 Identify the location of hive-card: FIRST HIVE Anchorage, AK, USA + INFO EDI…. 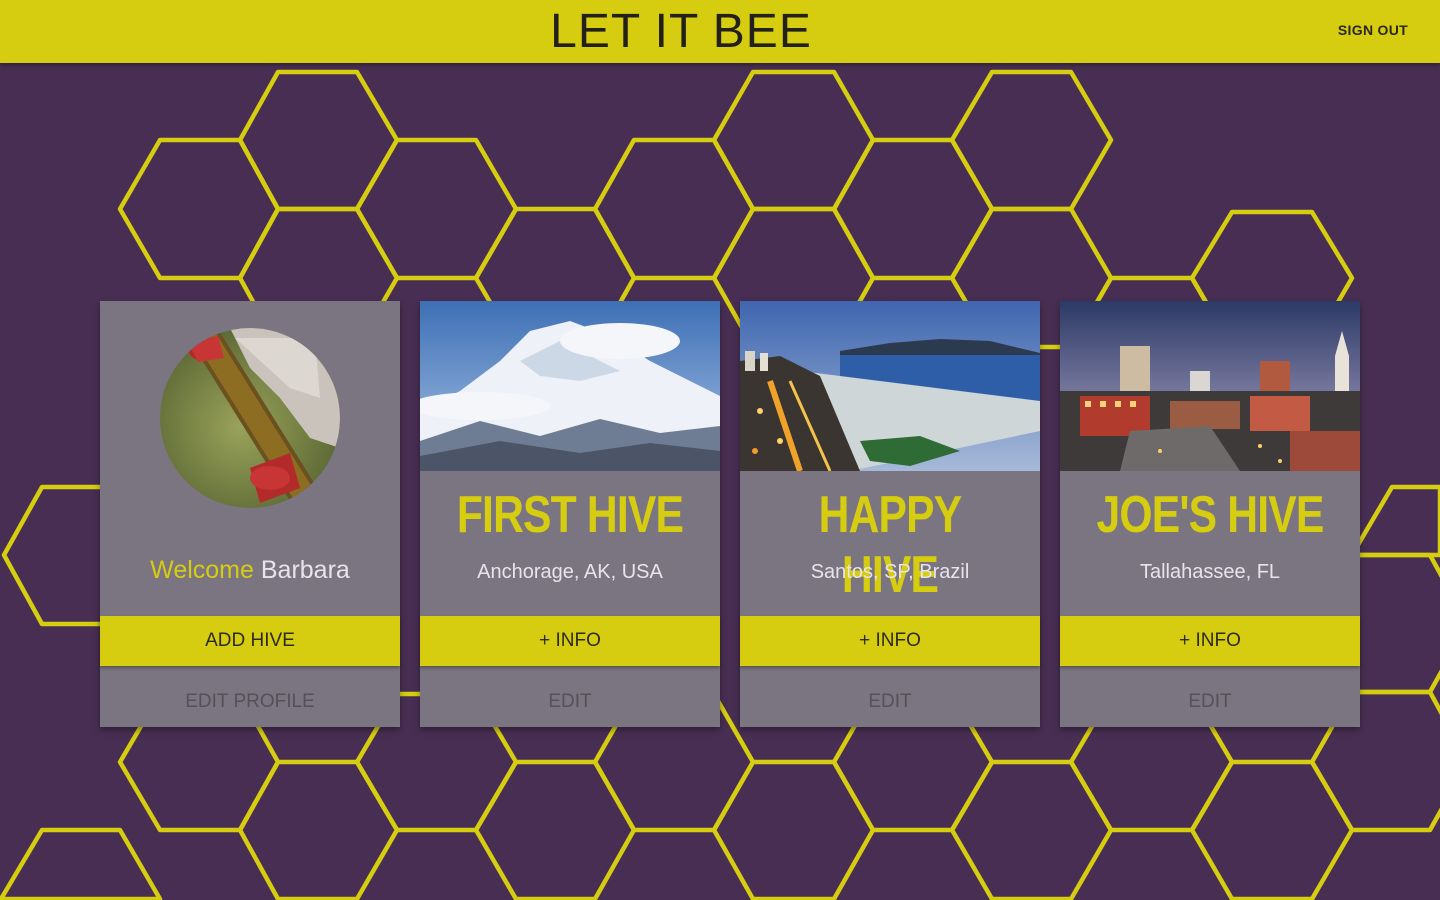
(570, 514).